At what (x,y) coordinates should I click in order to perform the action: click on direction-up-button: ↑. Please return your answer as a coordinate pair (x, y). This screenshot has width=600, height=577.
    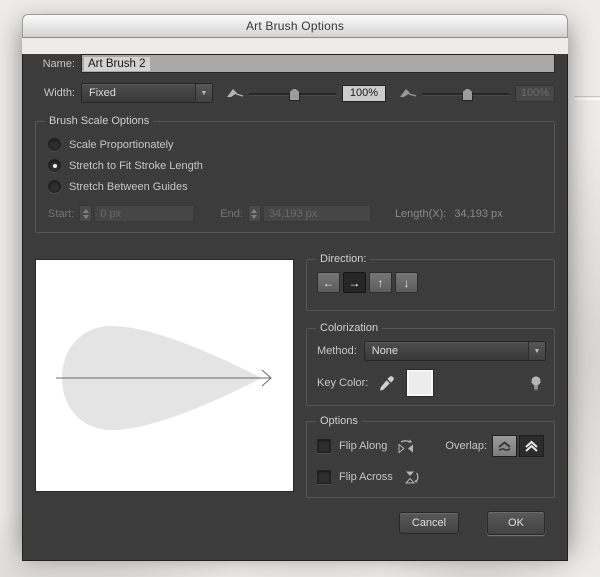
    Looking at the image, I should click on (380, 282).